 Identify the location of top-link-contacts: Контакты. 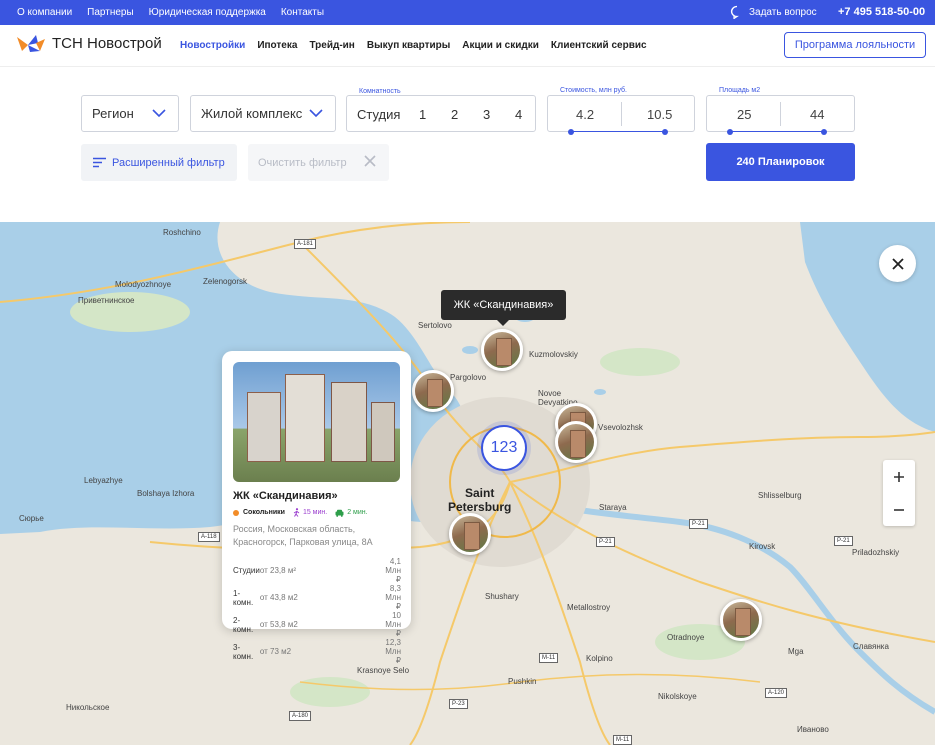
(302, 12).